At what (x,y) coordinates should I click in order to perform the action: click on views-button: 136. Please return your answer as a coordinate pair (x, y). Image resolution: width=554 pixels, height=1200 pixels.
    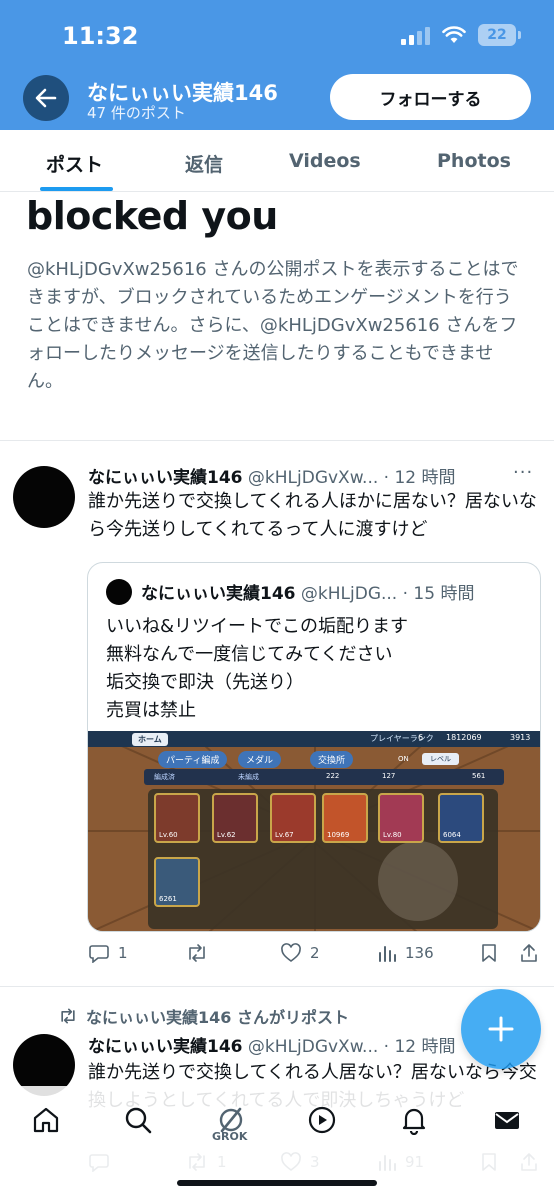
    Looking at the image, I should click on (405, 953).